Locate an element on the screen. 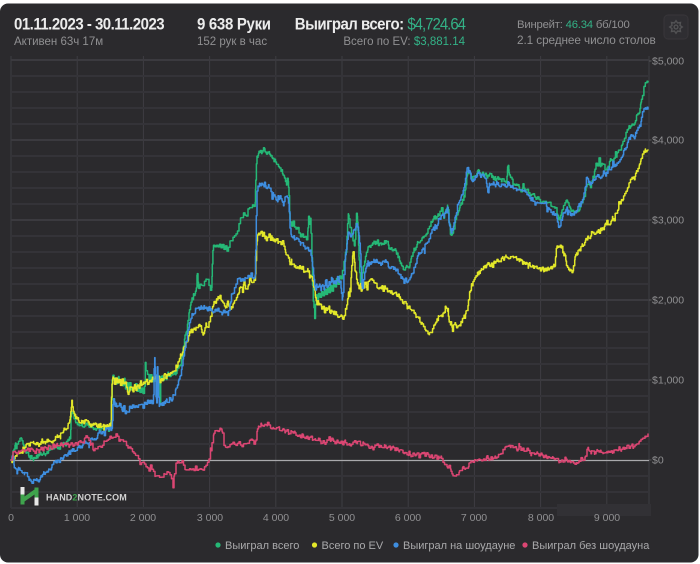  svg-text: 9 638 Руки is located at coordinates (234, 25).